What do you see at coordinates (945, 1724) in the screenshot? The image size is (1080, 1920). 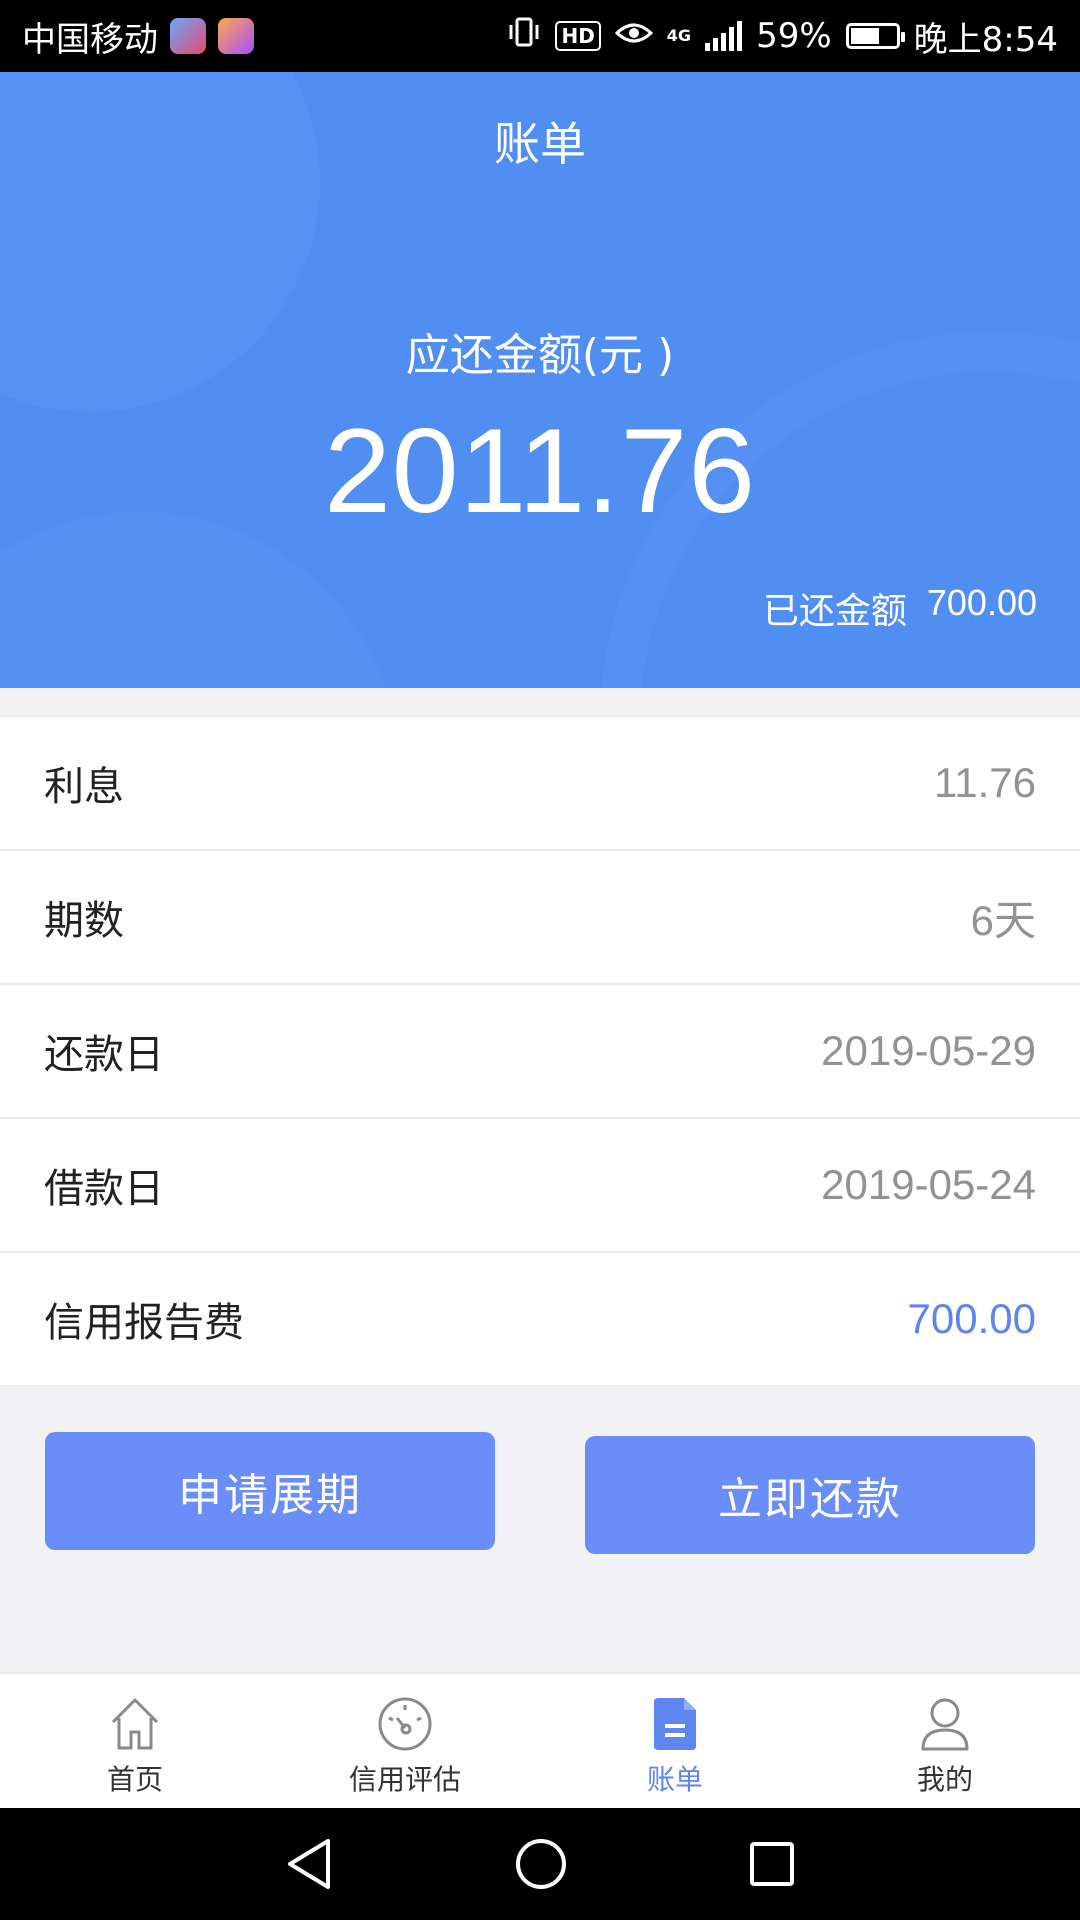 I see `user-icon` at bounding box center [945, 1724].